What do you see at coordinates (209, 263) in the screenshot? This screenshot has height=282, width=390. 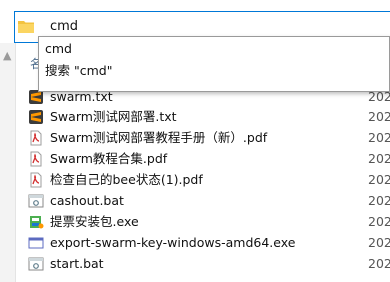 I see `file-row: start.bat 202` at bounding box center [209, 263].